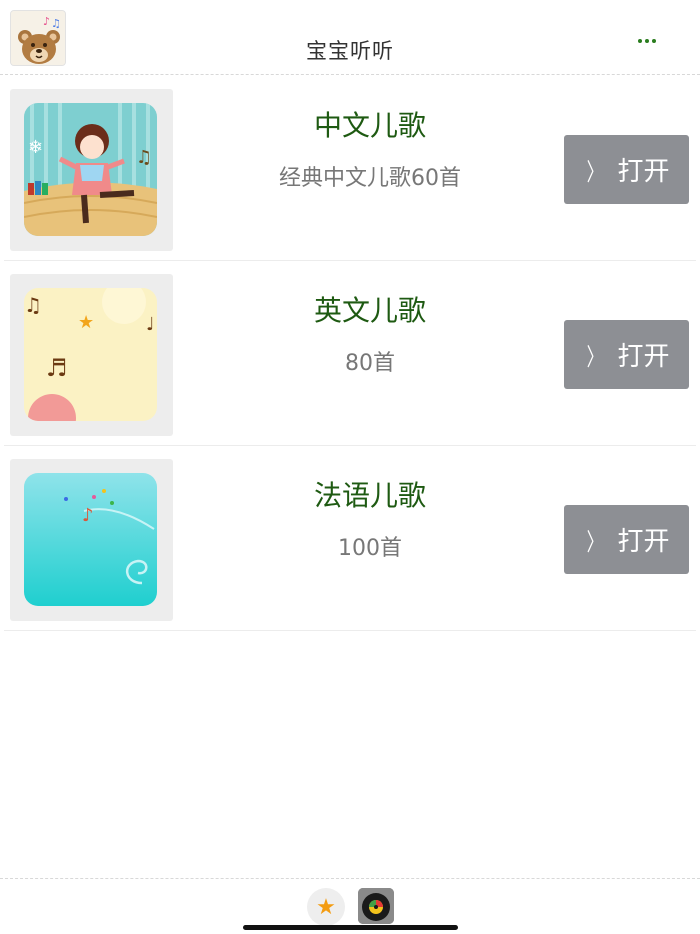 The width and height of the screenshot is (700, 934). What do you see at coordinates (376, 906) in the screenshot?
I see `vinyl-record-icon` at bounding box center [376, 906].